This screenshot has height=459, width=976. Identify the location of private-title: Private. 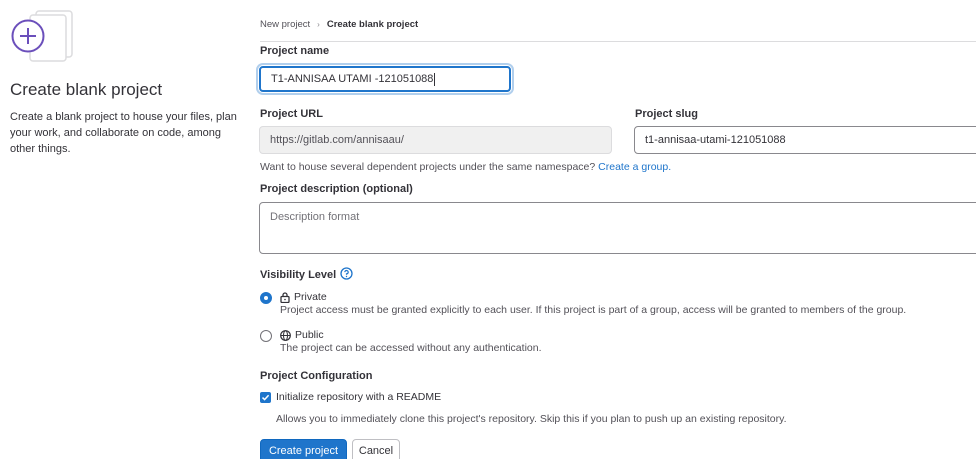
(310, 297).